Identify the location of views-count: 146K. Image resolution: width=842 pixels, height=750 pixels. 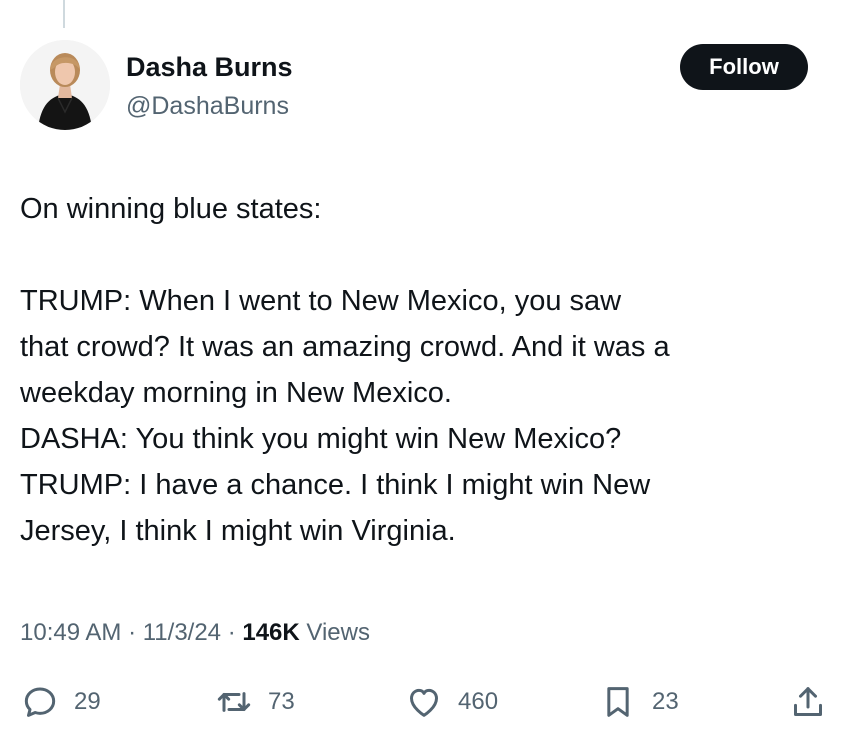
(271, 632).